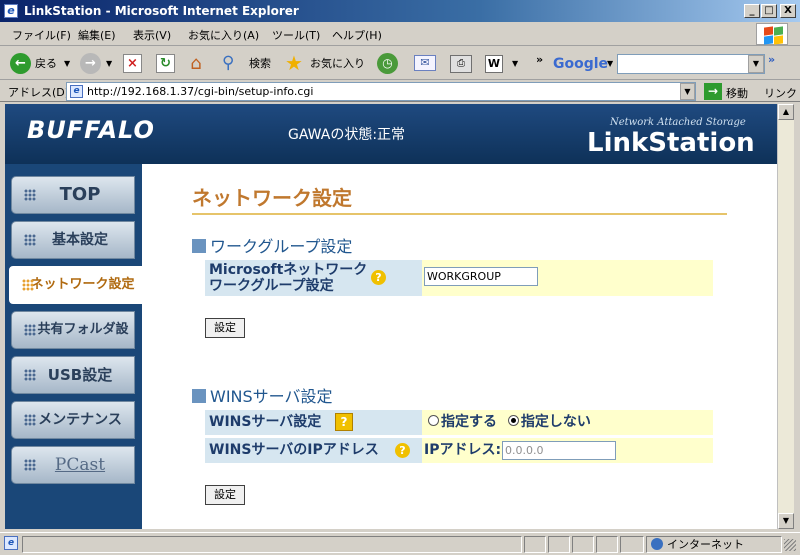  I want to click on wins-section-title: WINSサーバ設定, so click(262, 395).